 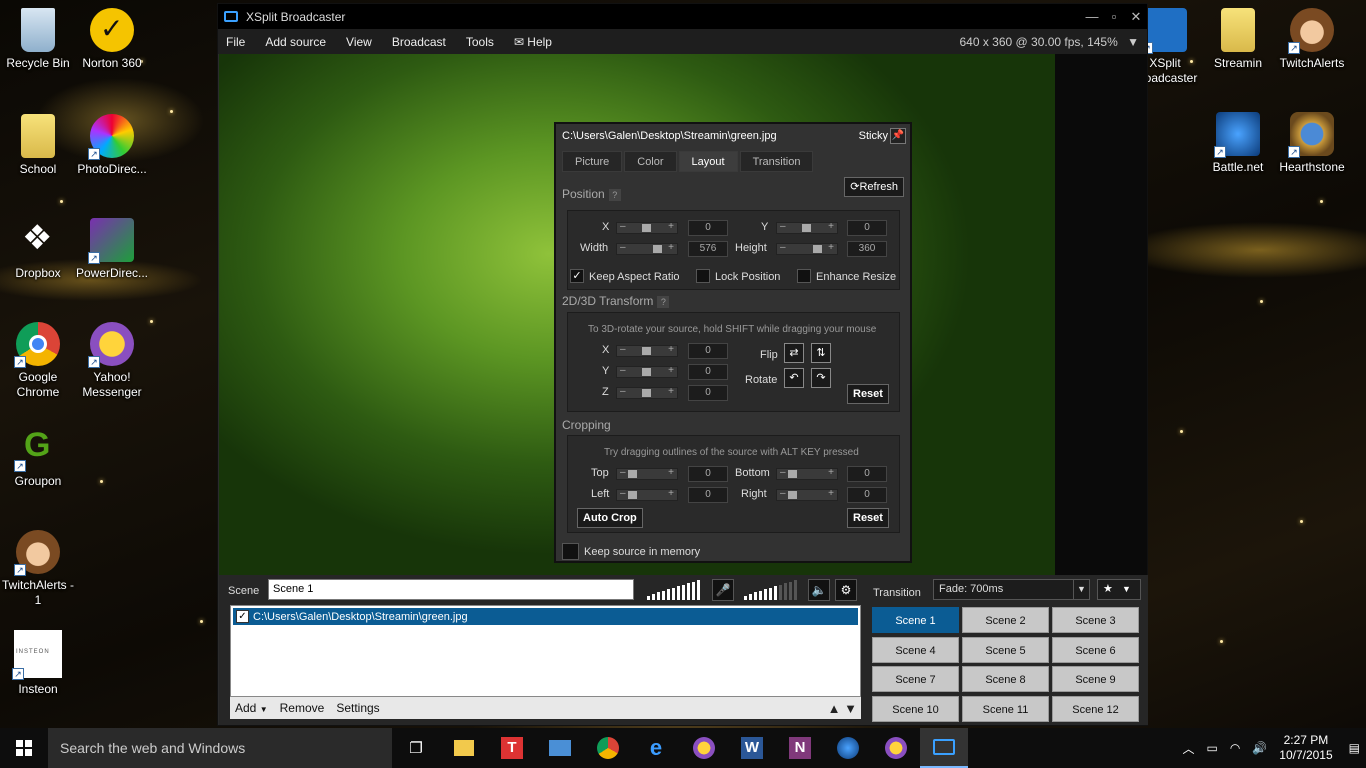 What do you see at coordinates (807, 227) in the screenshot?
I see `y-slider: – +` at bounding box center [807, 227].